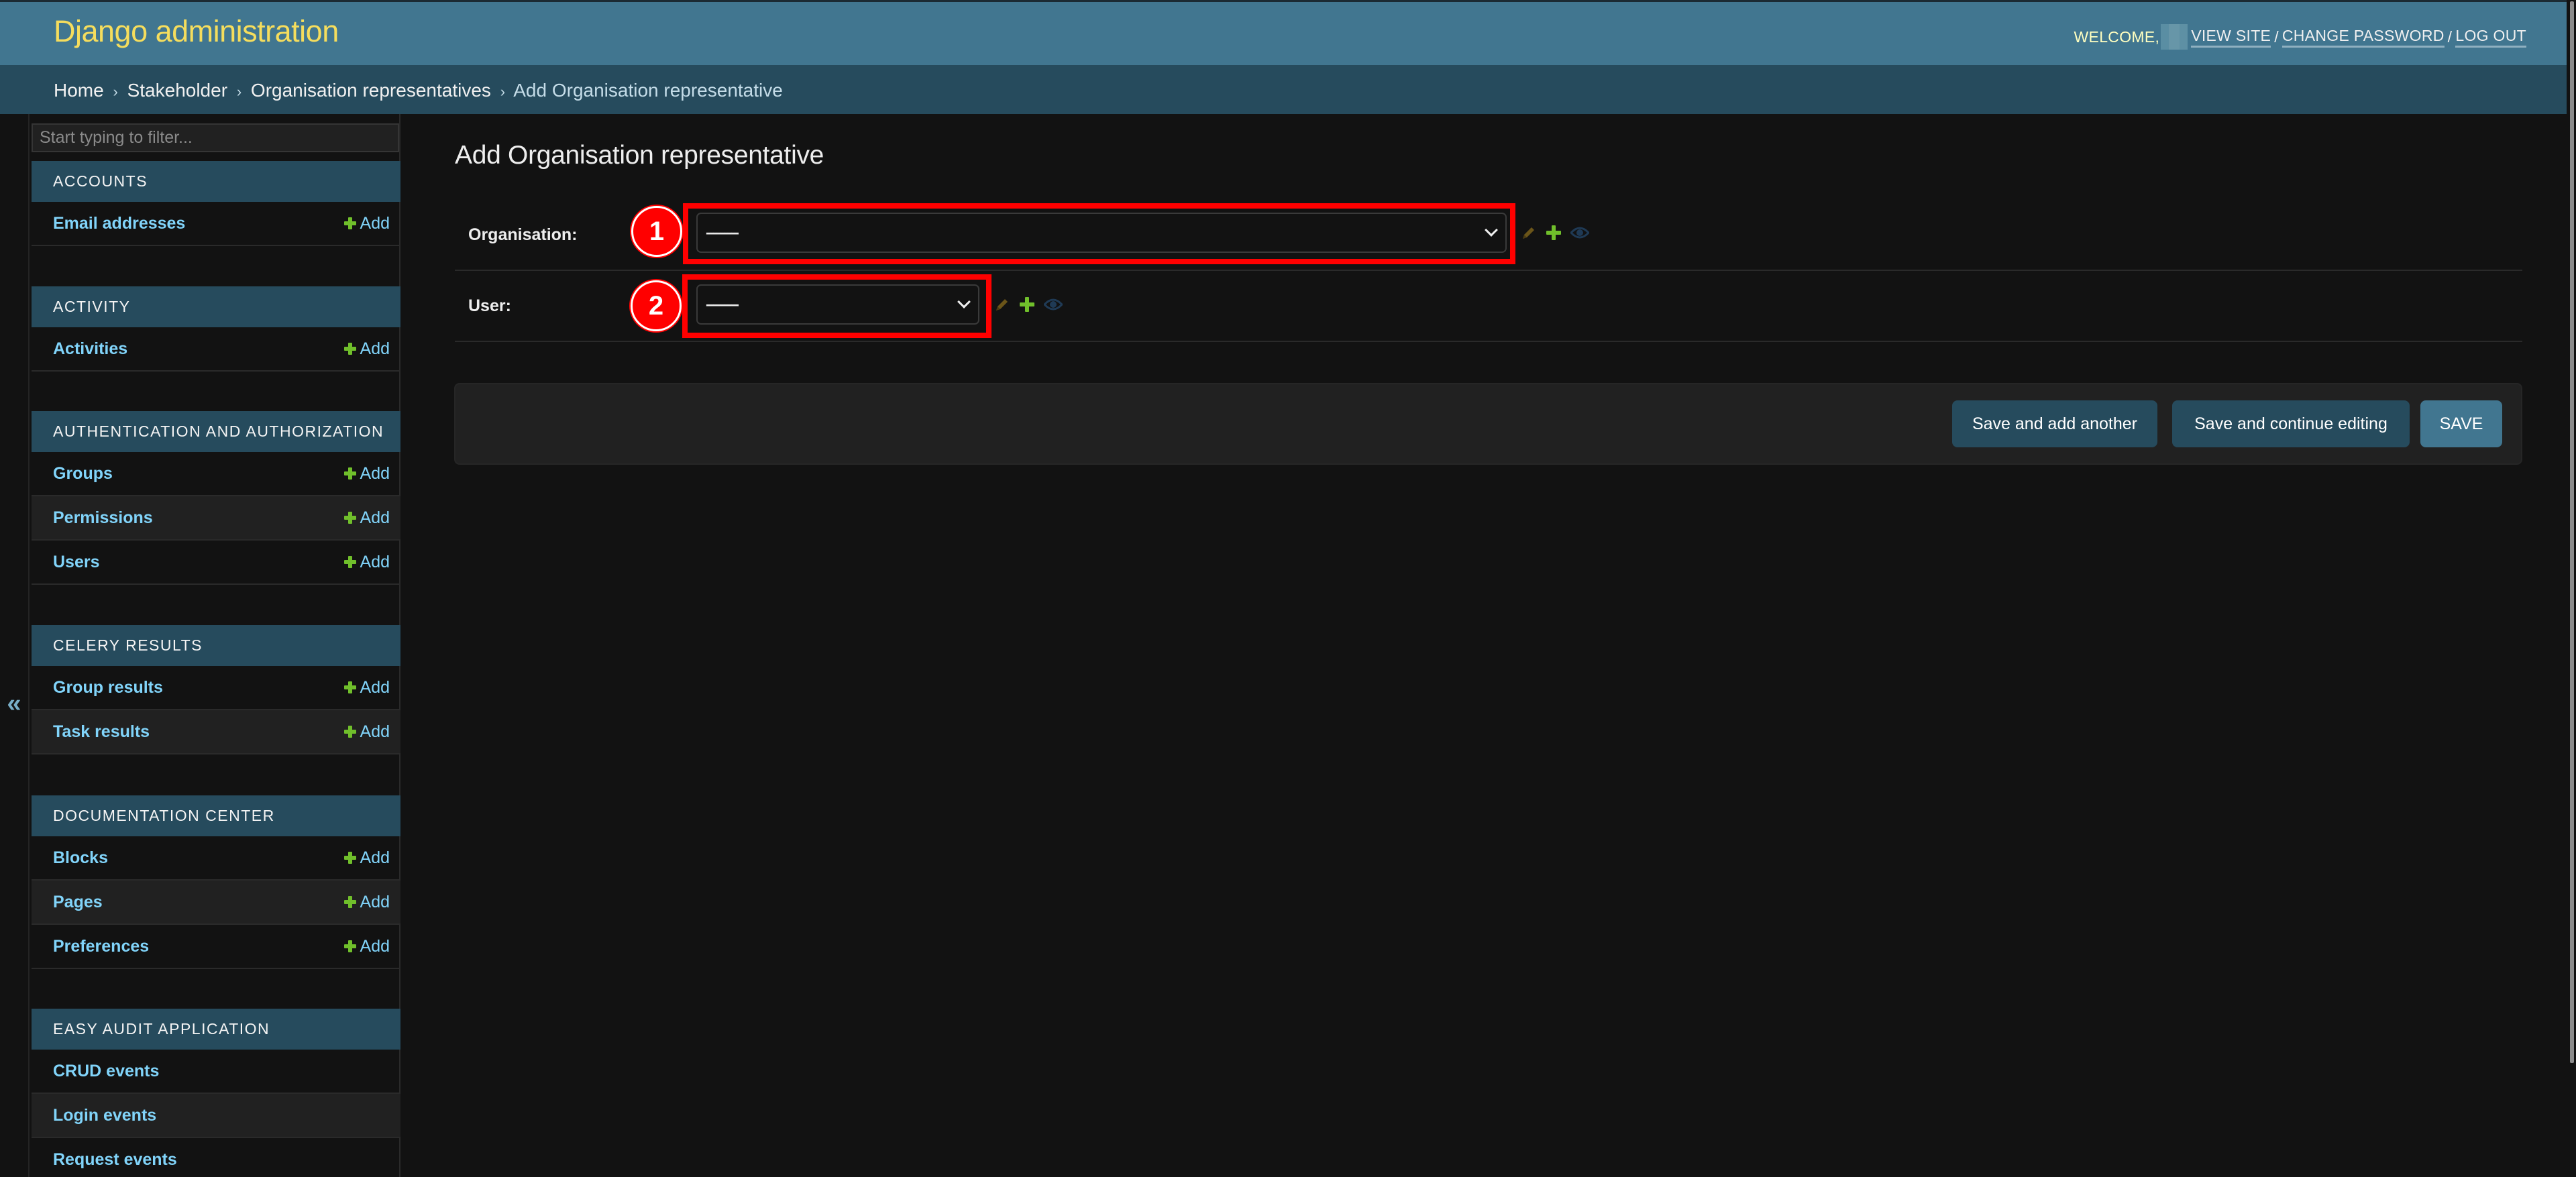 The width and height of the screenshot is (2576, 1177). Describe the element at coordinates (78, 902) in the screenshot. I see `sidebar-item-link: Pages` at that location.